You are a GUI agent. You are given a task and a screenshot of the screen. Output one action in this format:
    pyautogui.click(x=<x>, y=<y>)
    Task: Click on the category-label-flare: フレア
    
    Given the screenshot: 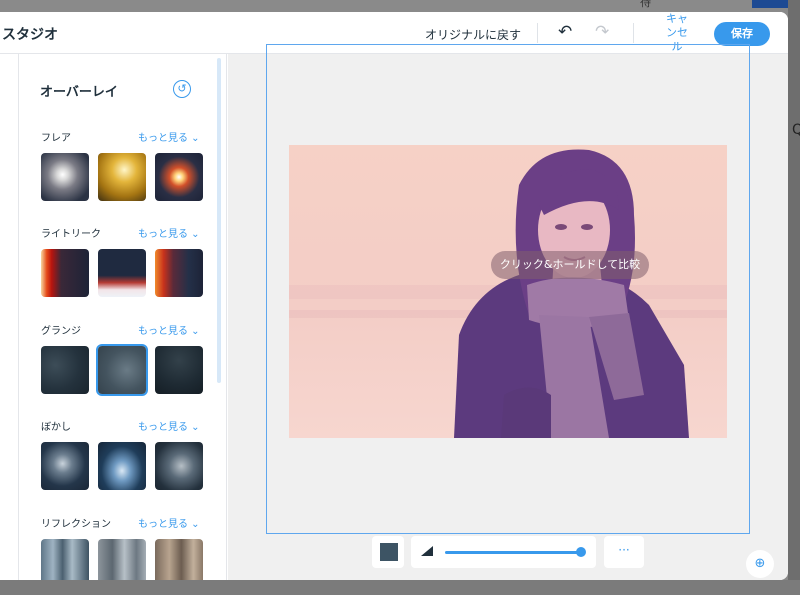 What is the action you would take?
    pyautogui.click(x=56, y=138)
    